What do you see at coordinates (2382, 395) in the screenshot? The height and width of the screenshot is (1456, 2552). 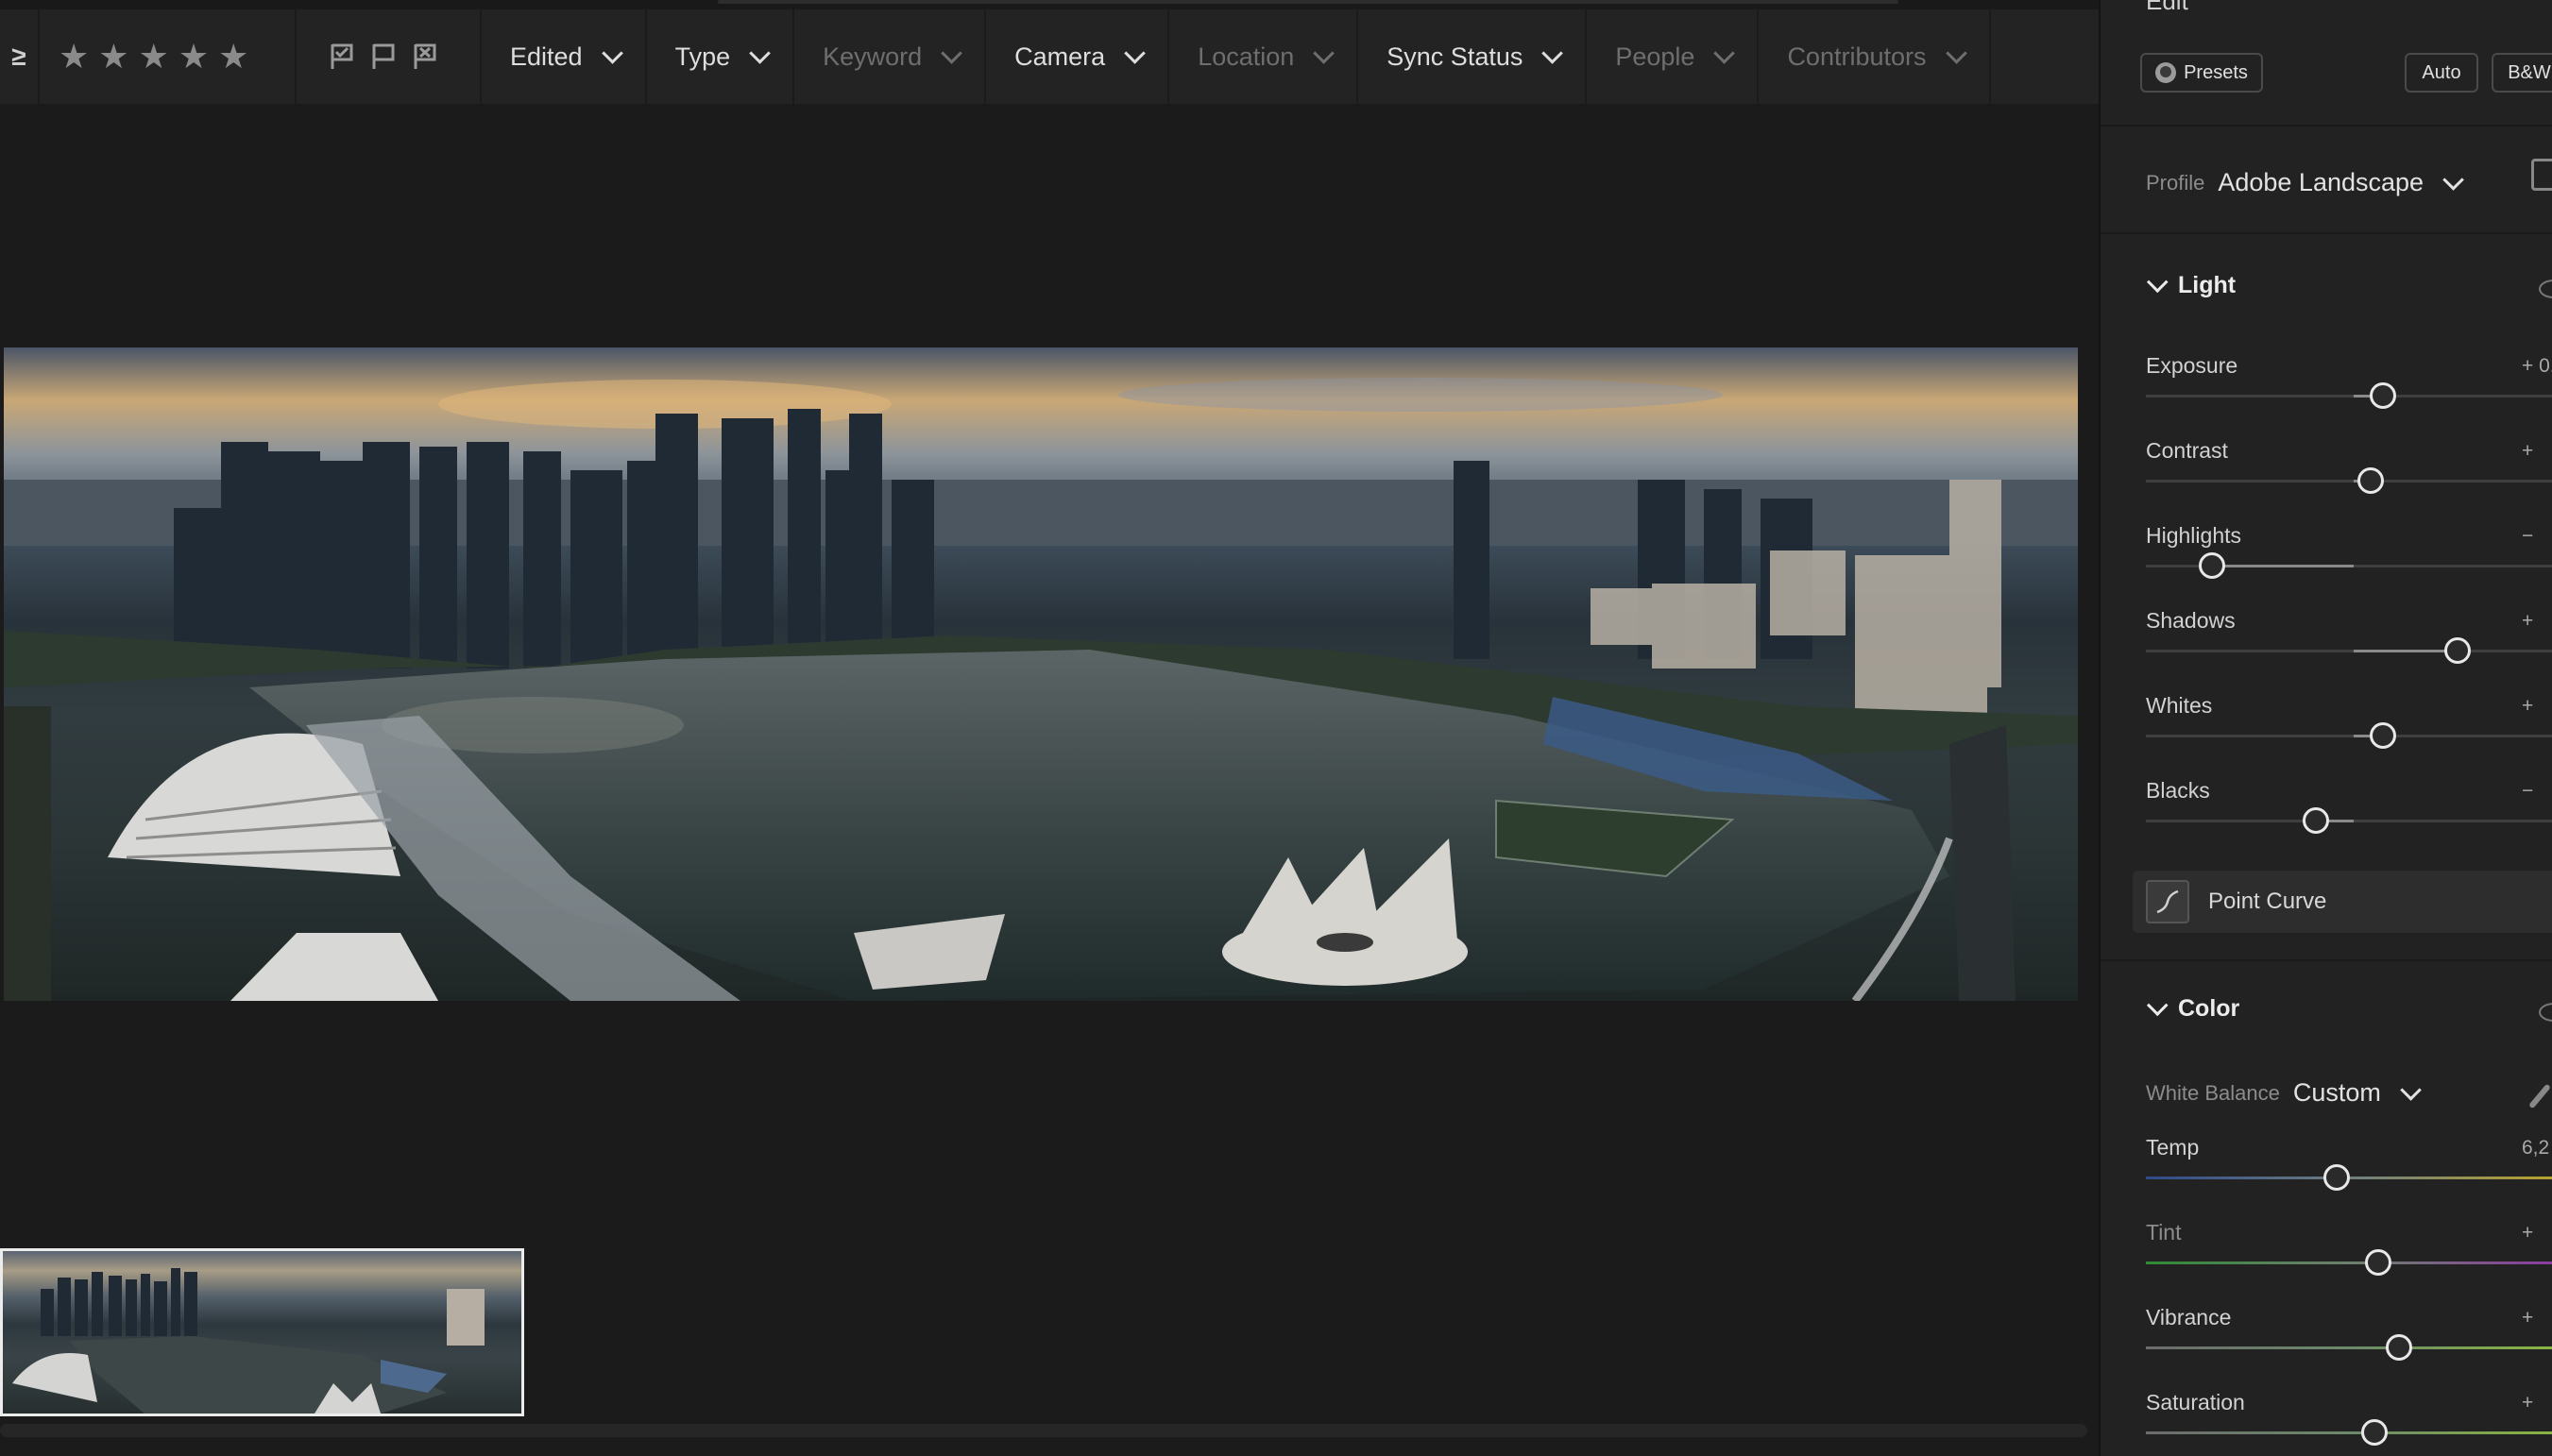 I see `exposure-slider-knob` at bounding box center [2382, 395].